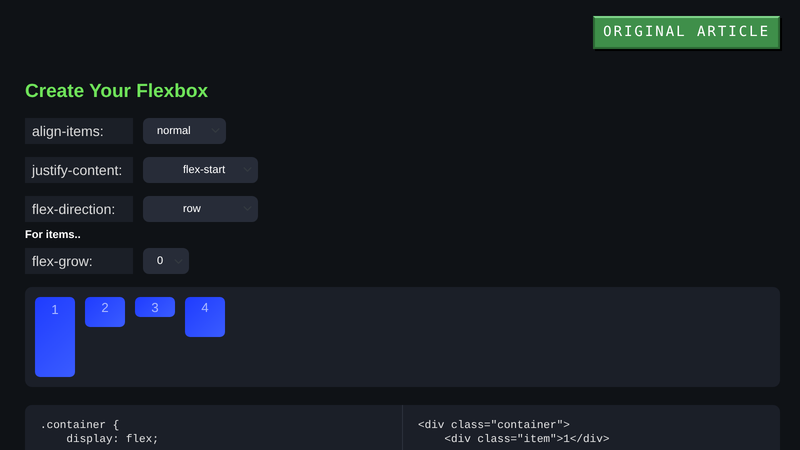 The width and height of the screenshot is (800, 450). I want to click on css-code: .container { display: flex;, so click(99, 433).